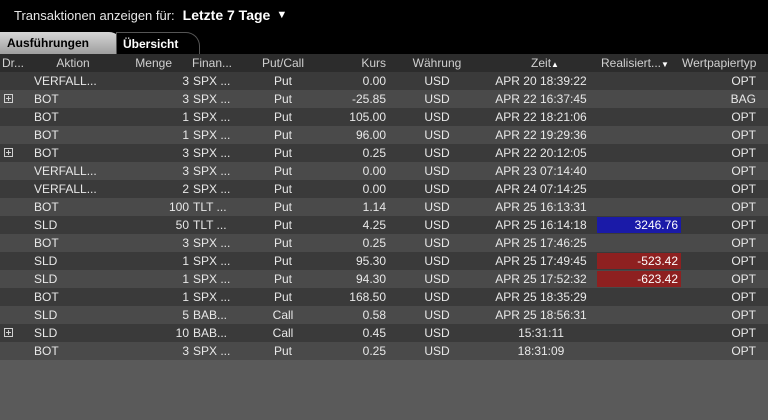 The height and width of the screenshot is (420, 768). What do you see at coordinates (639, 225) in the screenshot?
I see `cell-realisiert-pl: 3246.76` at bounding box center [639, 225].